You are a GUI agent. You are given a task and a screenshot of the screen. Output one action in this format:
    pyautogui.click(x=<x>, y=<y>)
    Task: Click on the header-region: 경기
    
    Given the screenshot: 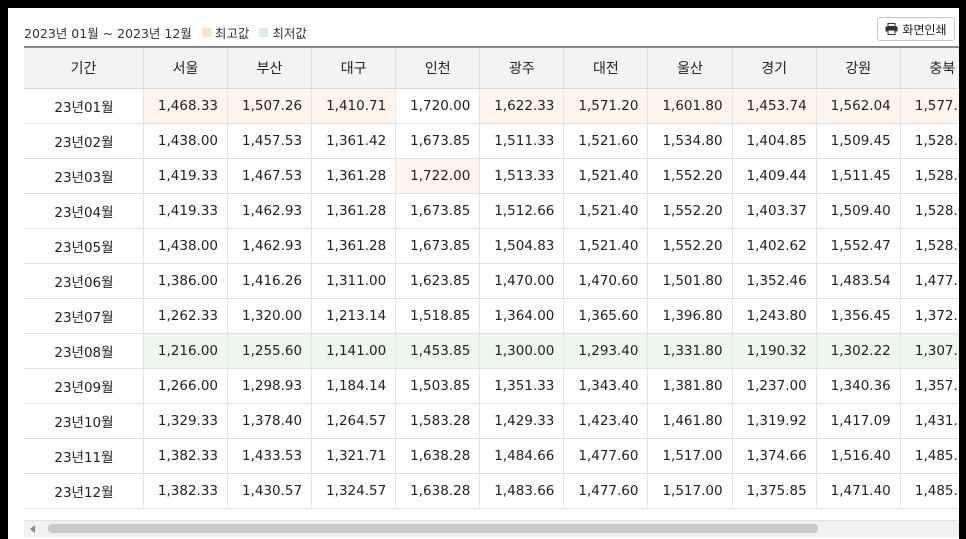 What is the action you would take?
    pyautogui.click(x=774, y=67)
    